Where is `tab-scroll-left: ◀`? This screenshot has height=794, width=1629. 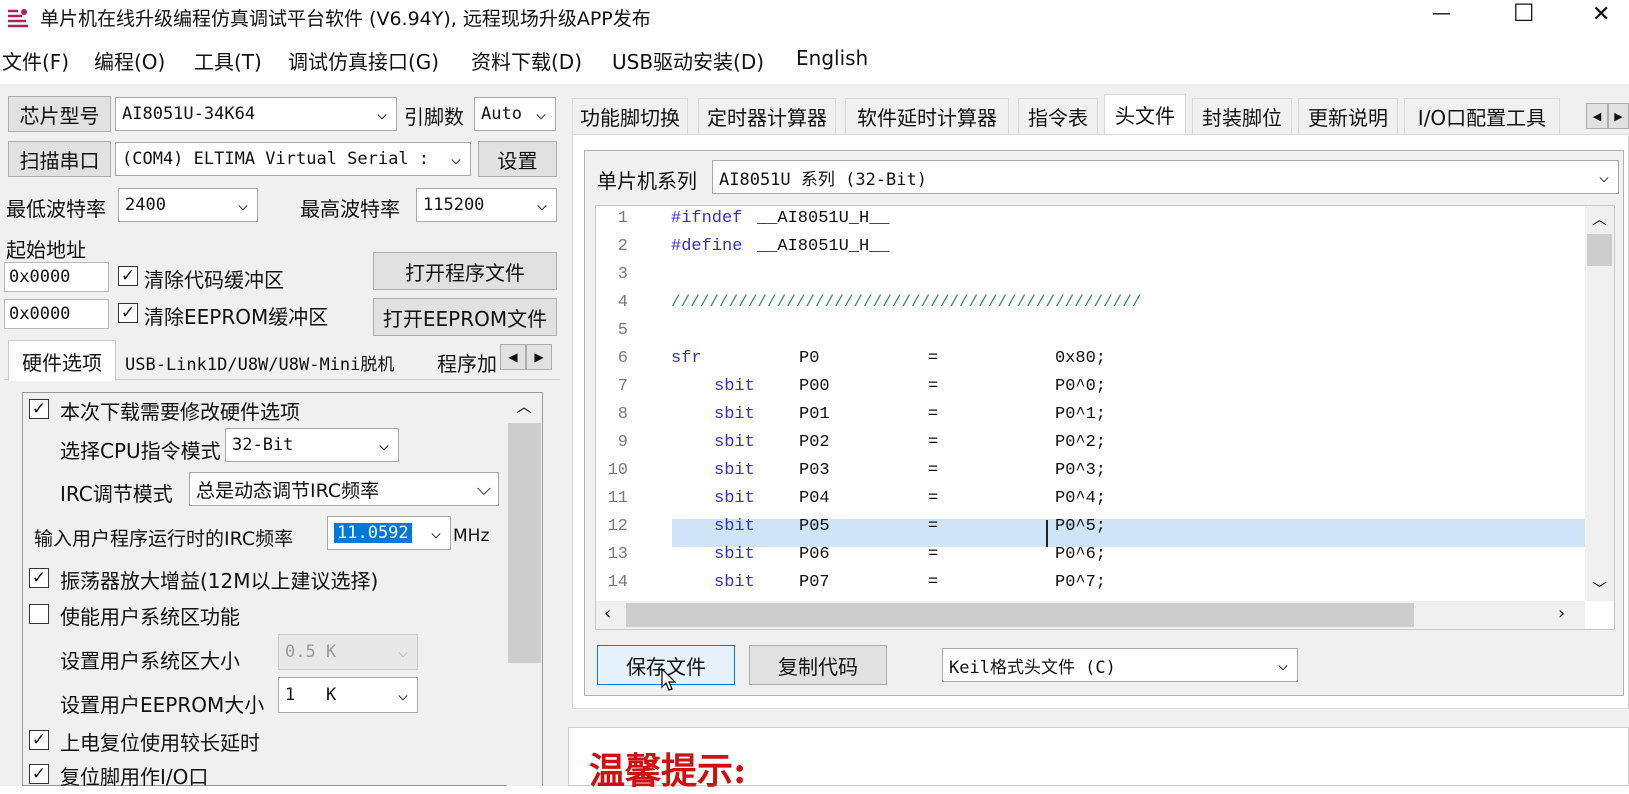 tab-scroll-left: ◀ is located at coordinates (513, 357).